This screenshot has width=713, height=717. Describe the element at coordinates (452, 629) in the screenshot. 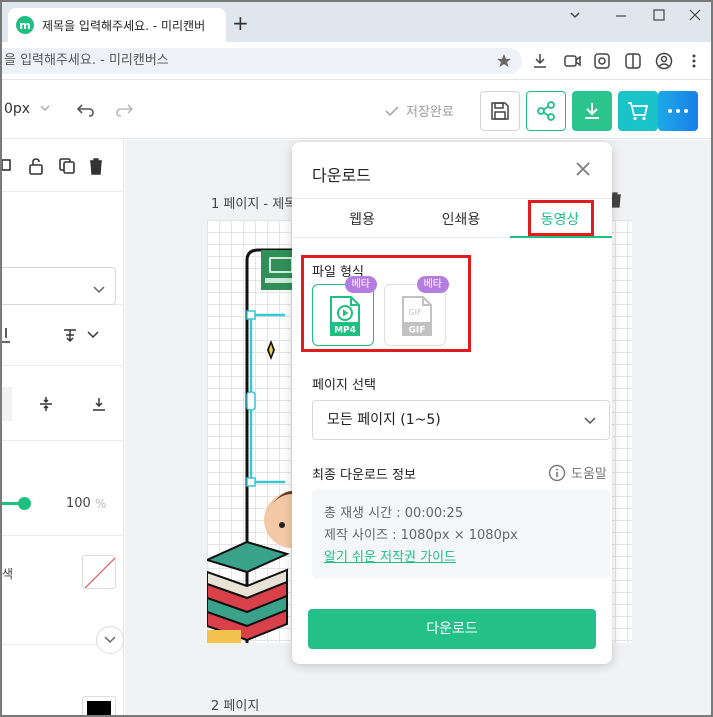

I see `download-submit-button: 다운로드` at that location.